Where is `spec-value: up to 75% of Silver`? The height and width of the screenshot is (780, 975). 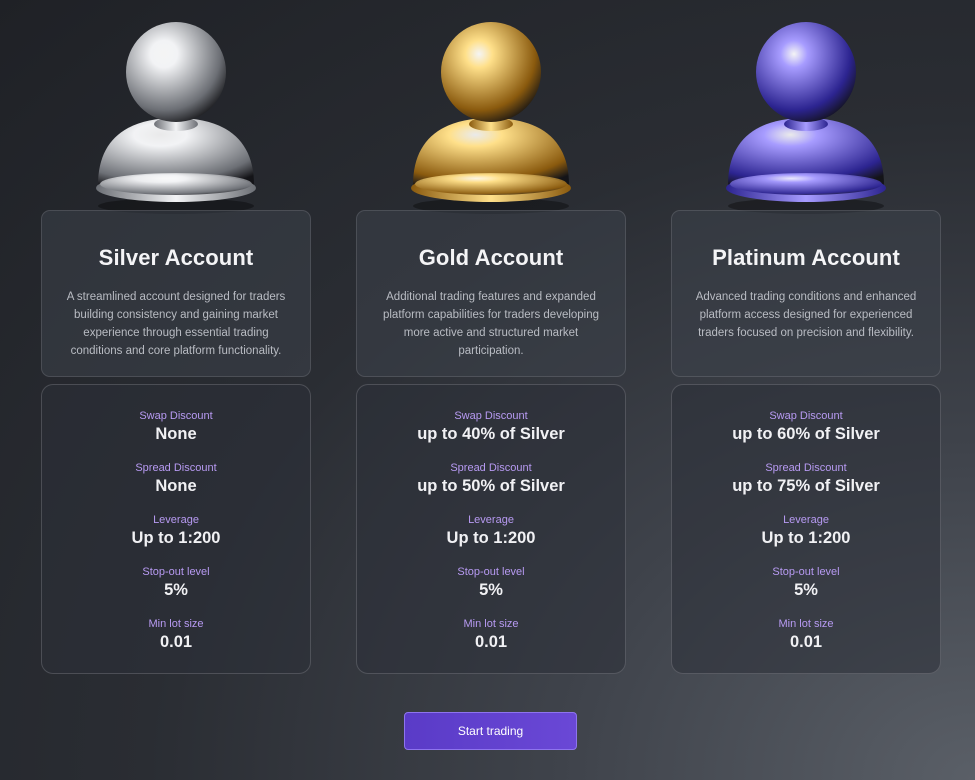
spec-value: up to 75% of Silver is located at coordinates (806, 486).